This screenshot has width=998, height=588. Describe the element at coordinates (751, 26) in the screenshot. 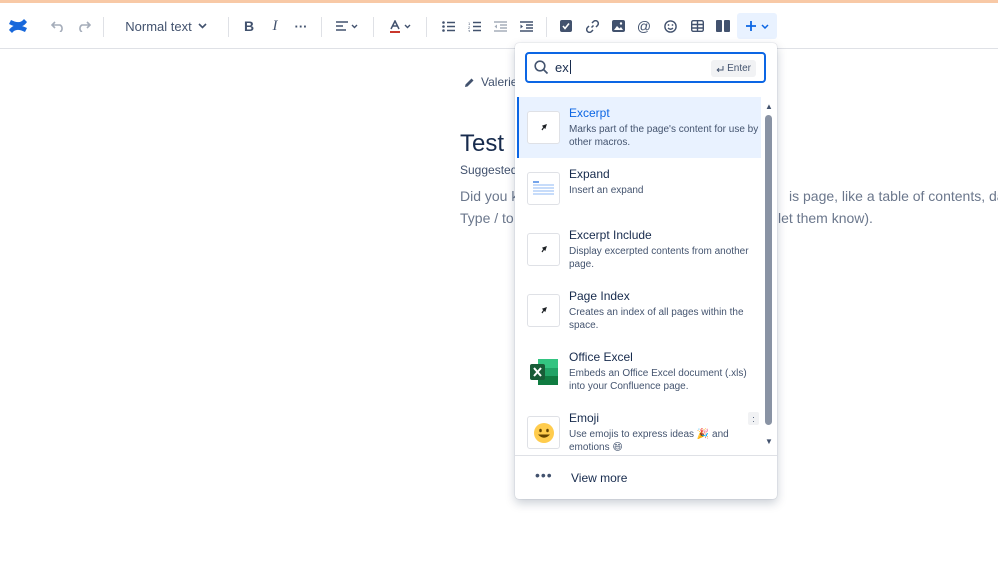

I see `insert-plus-icon` at that location.